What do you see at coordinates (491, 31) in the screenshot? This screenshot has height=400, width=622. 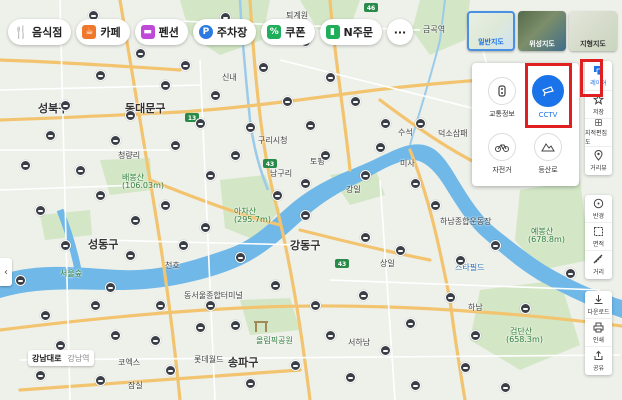 I see `map-type-normal: 일반지도` at bounding box center [491, 31].